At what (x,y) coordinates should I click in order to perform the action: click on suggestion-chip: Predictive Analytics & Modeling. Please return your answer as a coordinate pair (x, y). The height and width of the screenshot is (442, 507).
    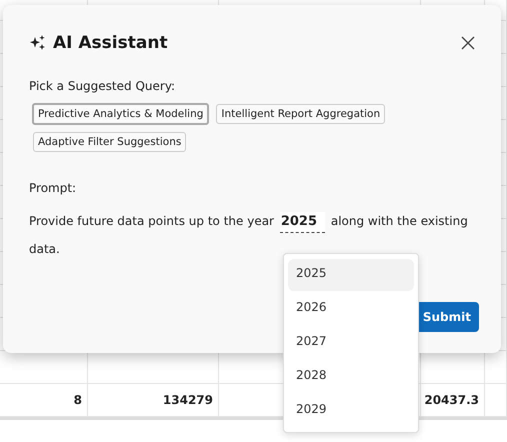
    Looking at the image, I should click on (121, 114).